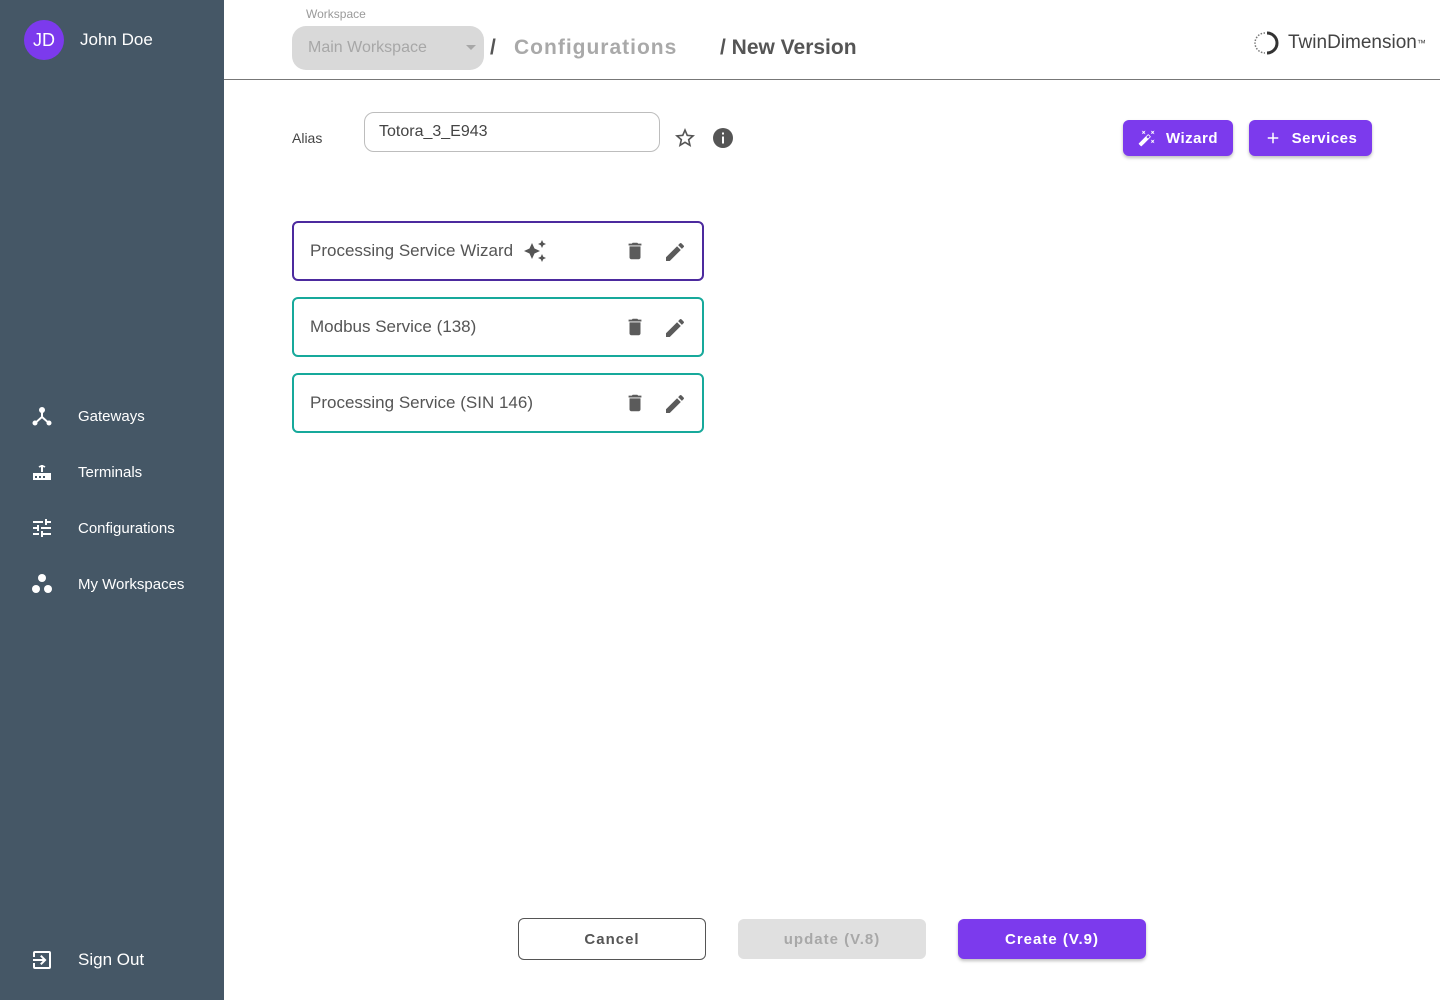 This screenshot has width=1440, height=1000. Describe the element at coordinates (535, 251) in the screenshot. I see `sparkle-icon` at that location.